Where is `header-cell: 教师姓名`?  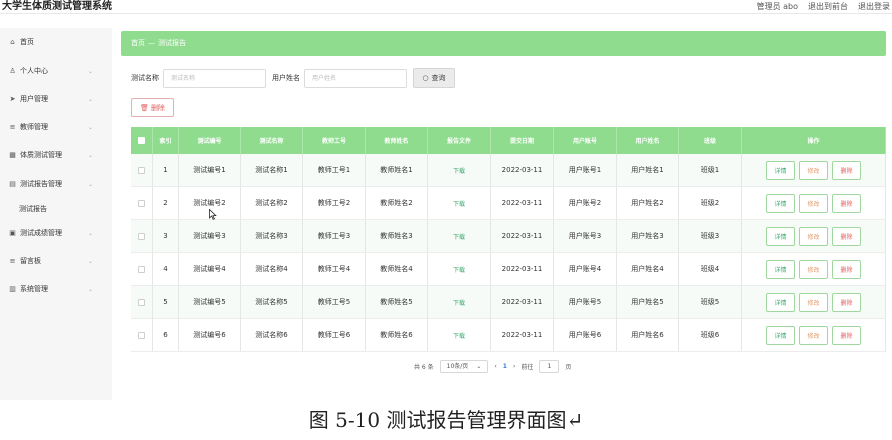 header-cell: 教师姓名 is located at coordinates (397, 140).